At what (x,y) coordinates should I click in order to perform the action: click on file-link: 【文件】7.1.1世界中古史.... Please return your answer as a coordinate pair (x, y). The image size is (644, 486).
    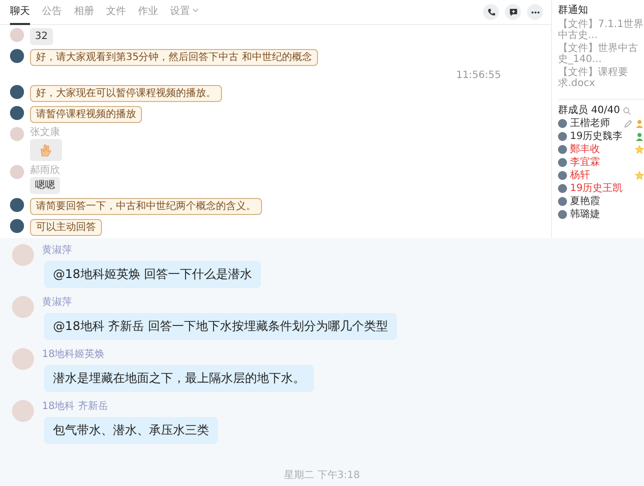
    Looking at the image, I should click on (601, 30).